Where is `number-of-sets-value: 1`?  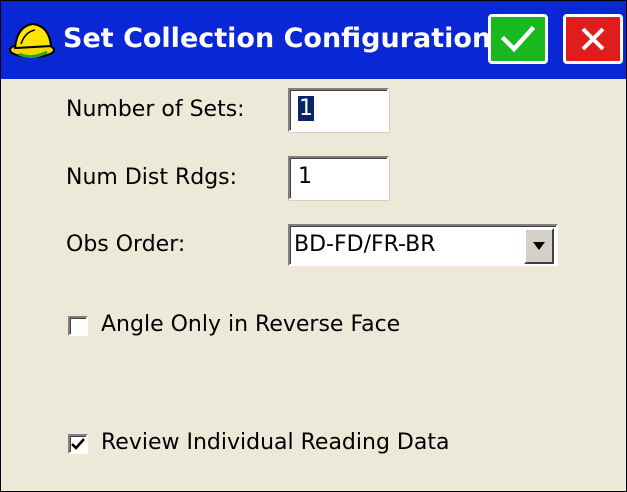 number-of-sets-value: 1 is located at coordinates (306, 108).